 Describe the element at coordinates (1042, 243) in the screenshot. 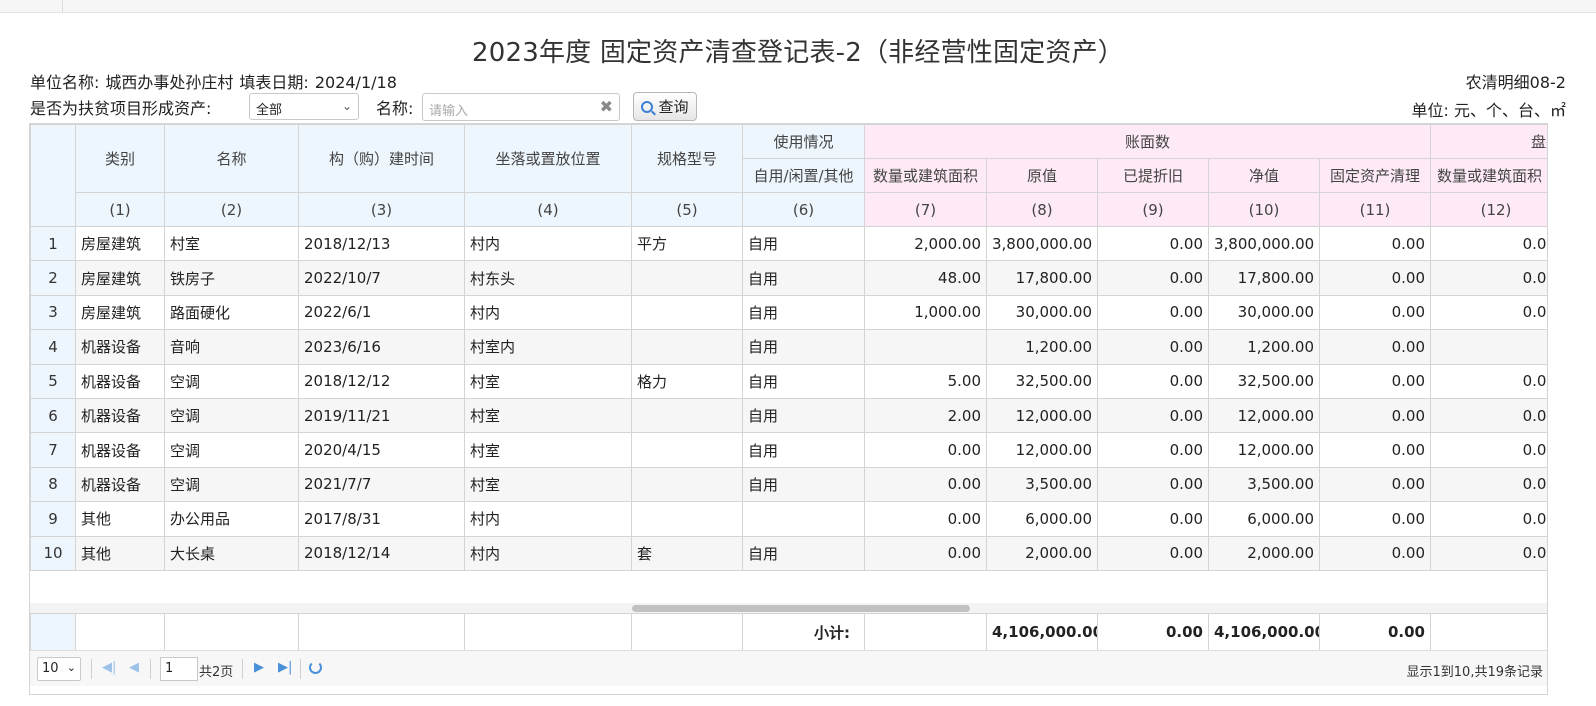

I see `orig-value-cell: 3,800,000.00` at that location.